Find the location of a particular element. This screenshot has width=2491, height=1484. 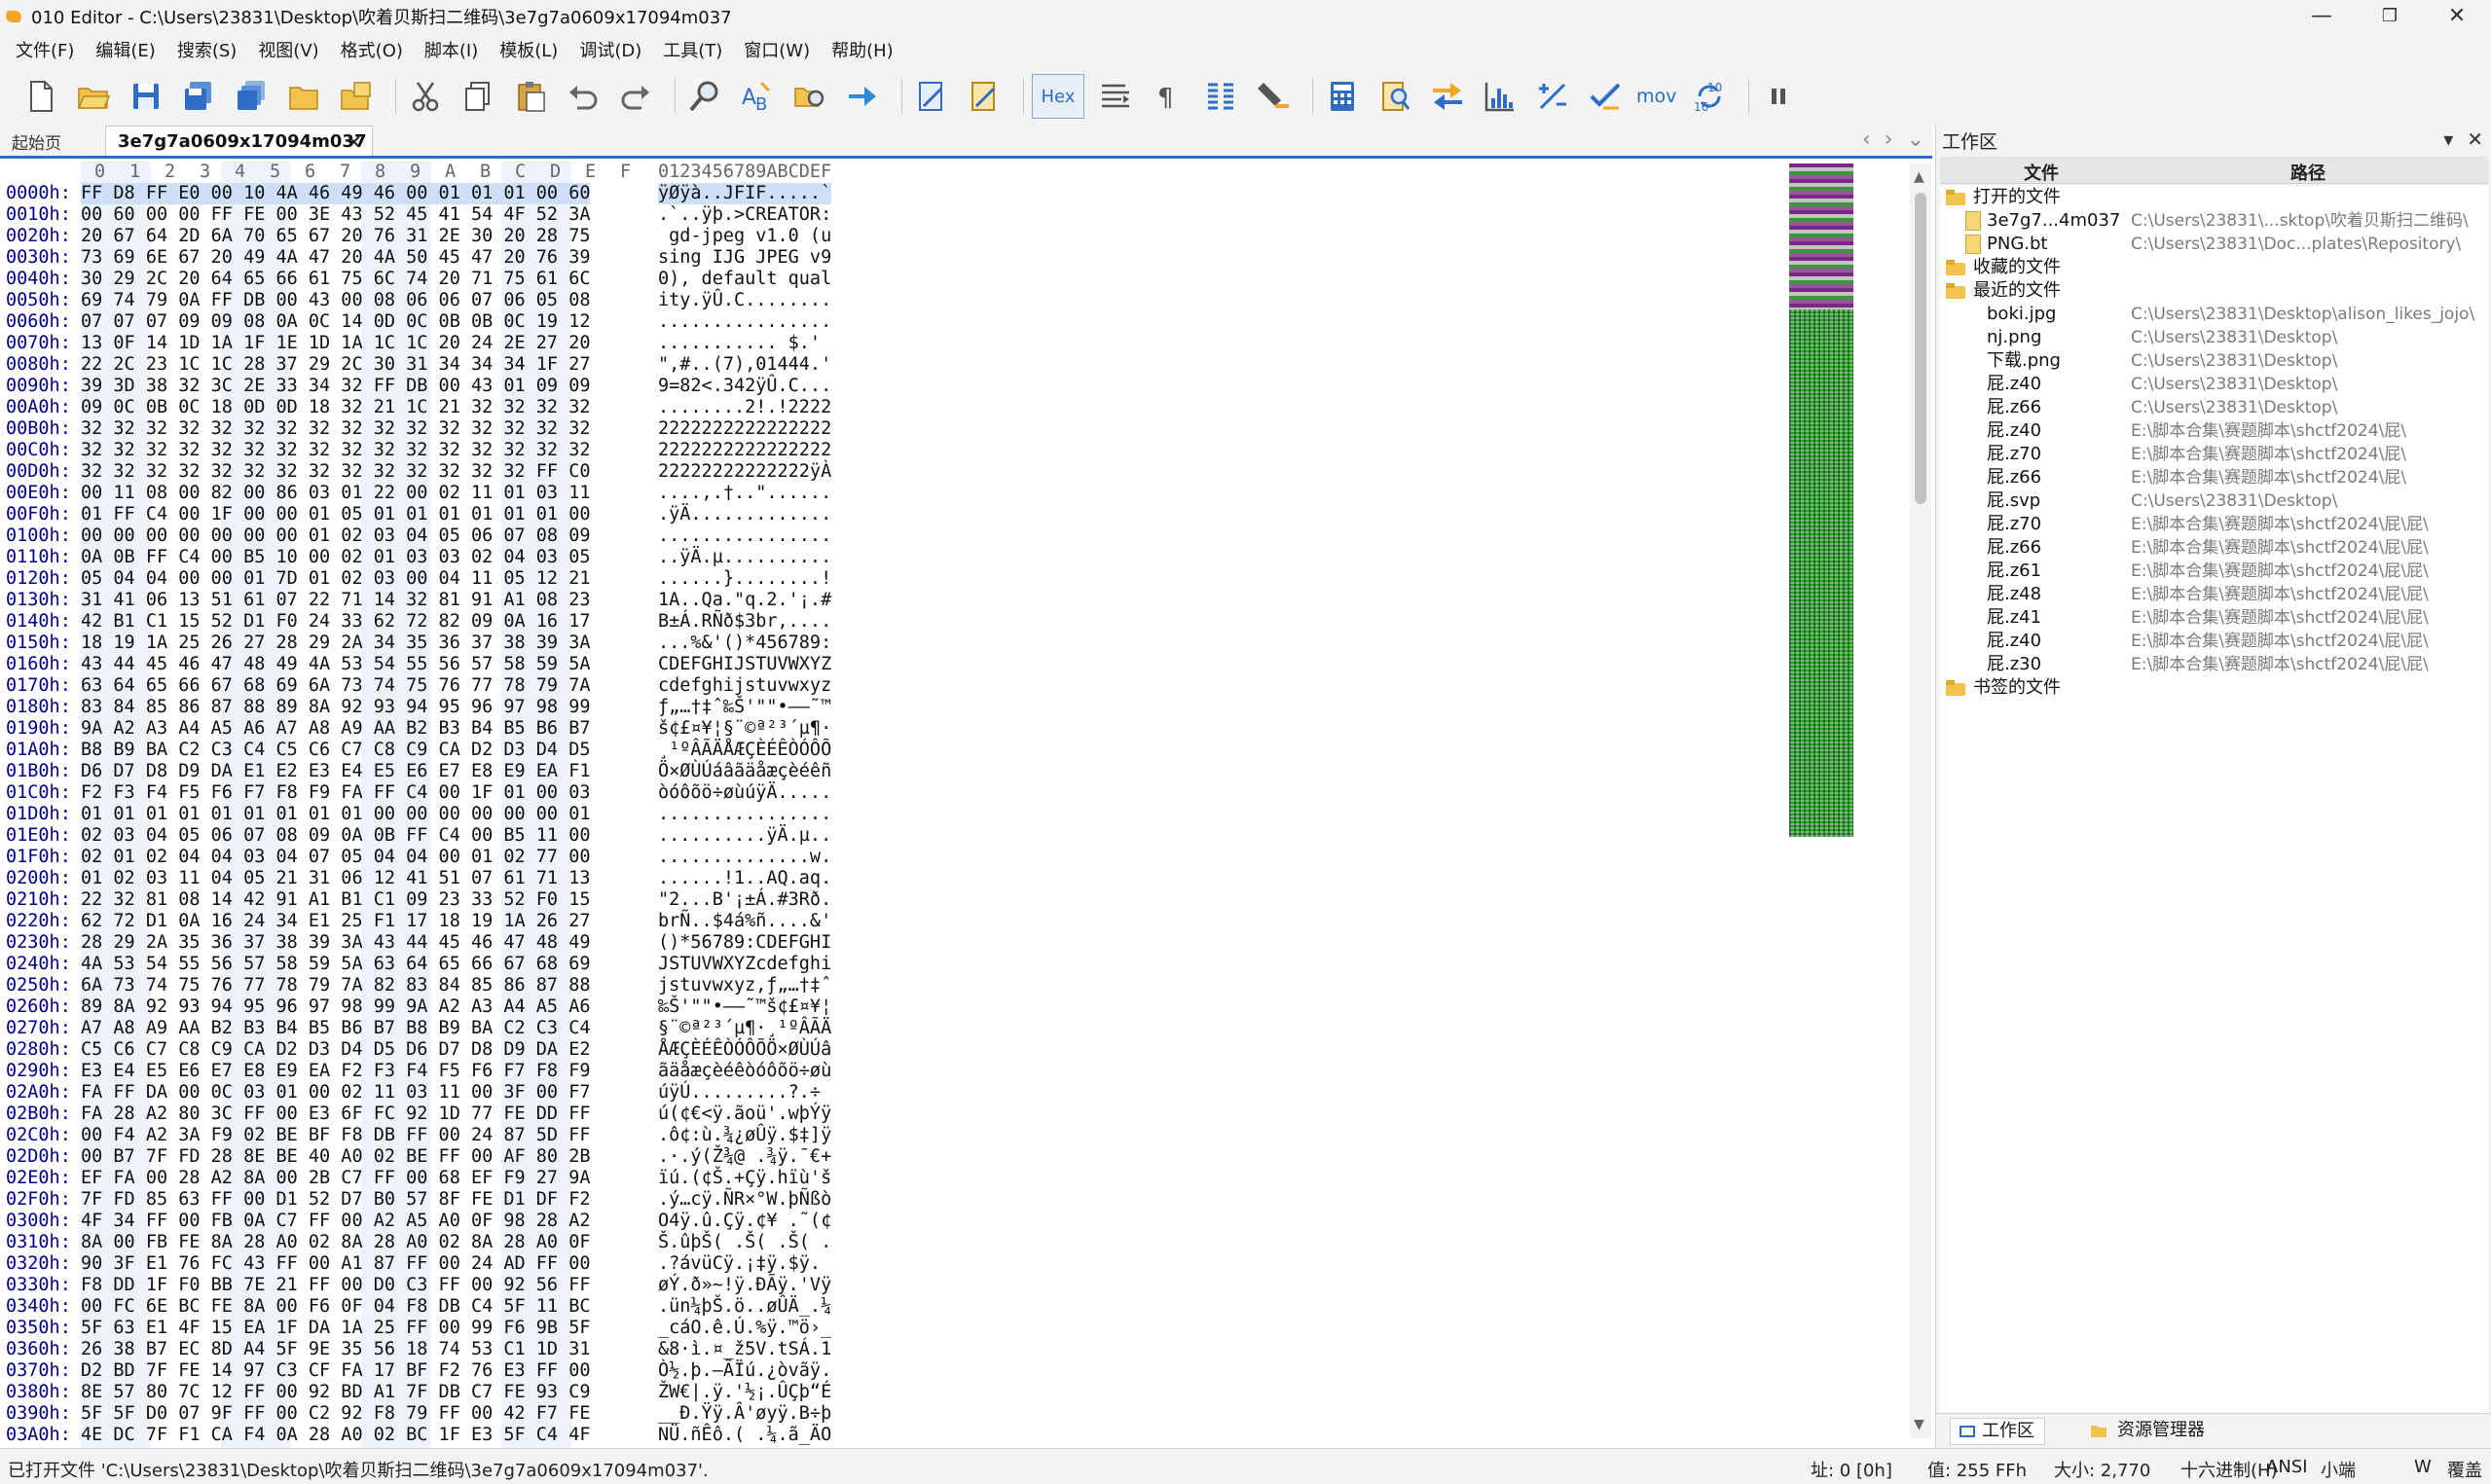

row-ascii: ",#..(7),01444.' is located at coordinates (744, 365).